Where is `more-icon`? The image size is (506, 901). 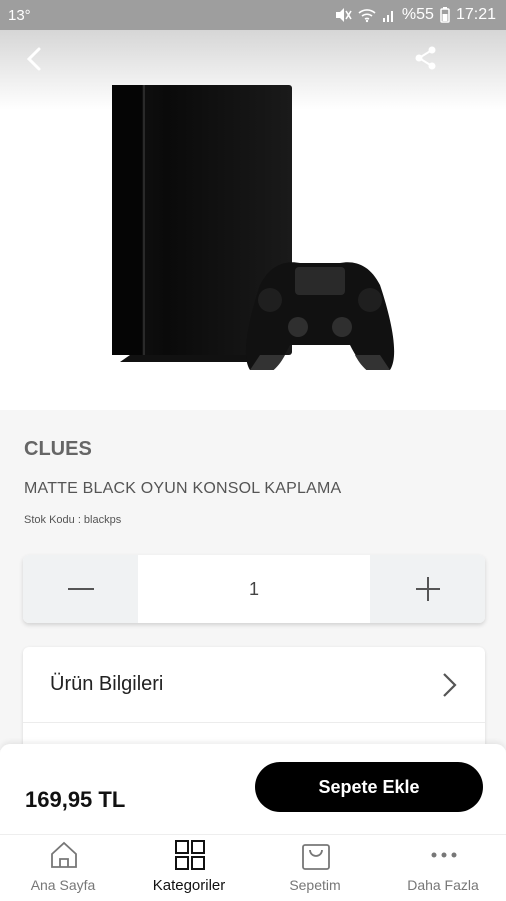 more-icon is located at coordinates (444, 855).